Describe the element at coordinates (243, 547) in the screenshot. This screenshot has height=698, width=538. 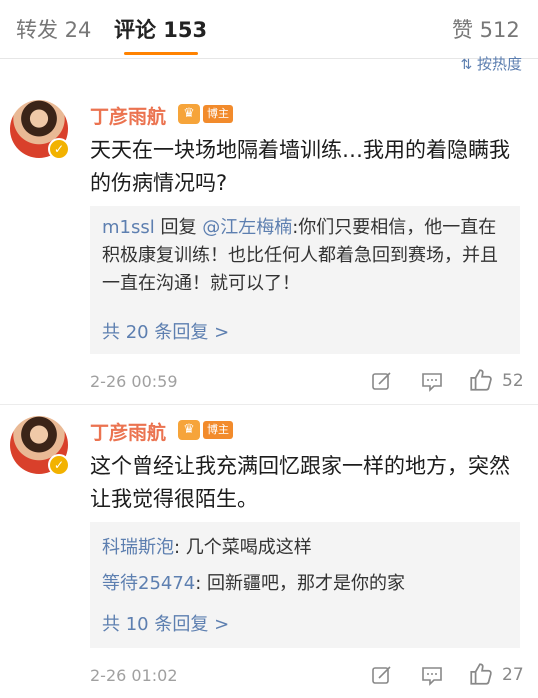
I see `reply-text: : 几个菜喝成这样` at that location.